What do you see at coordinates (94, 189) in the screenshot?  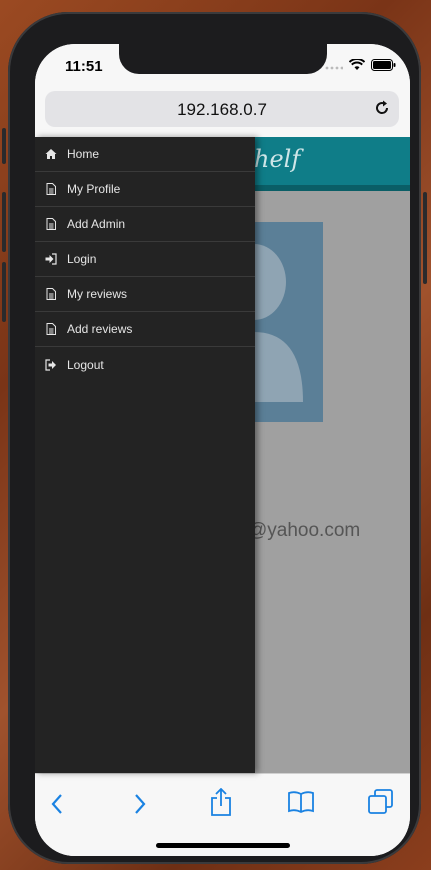 I see `menu-item-label: My Profile` at bounding box center [94, 189].